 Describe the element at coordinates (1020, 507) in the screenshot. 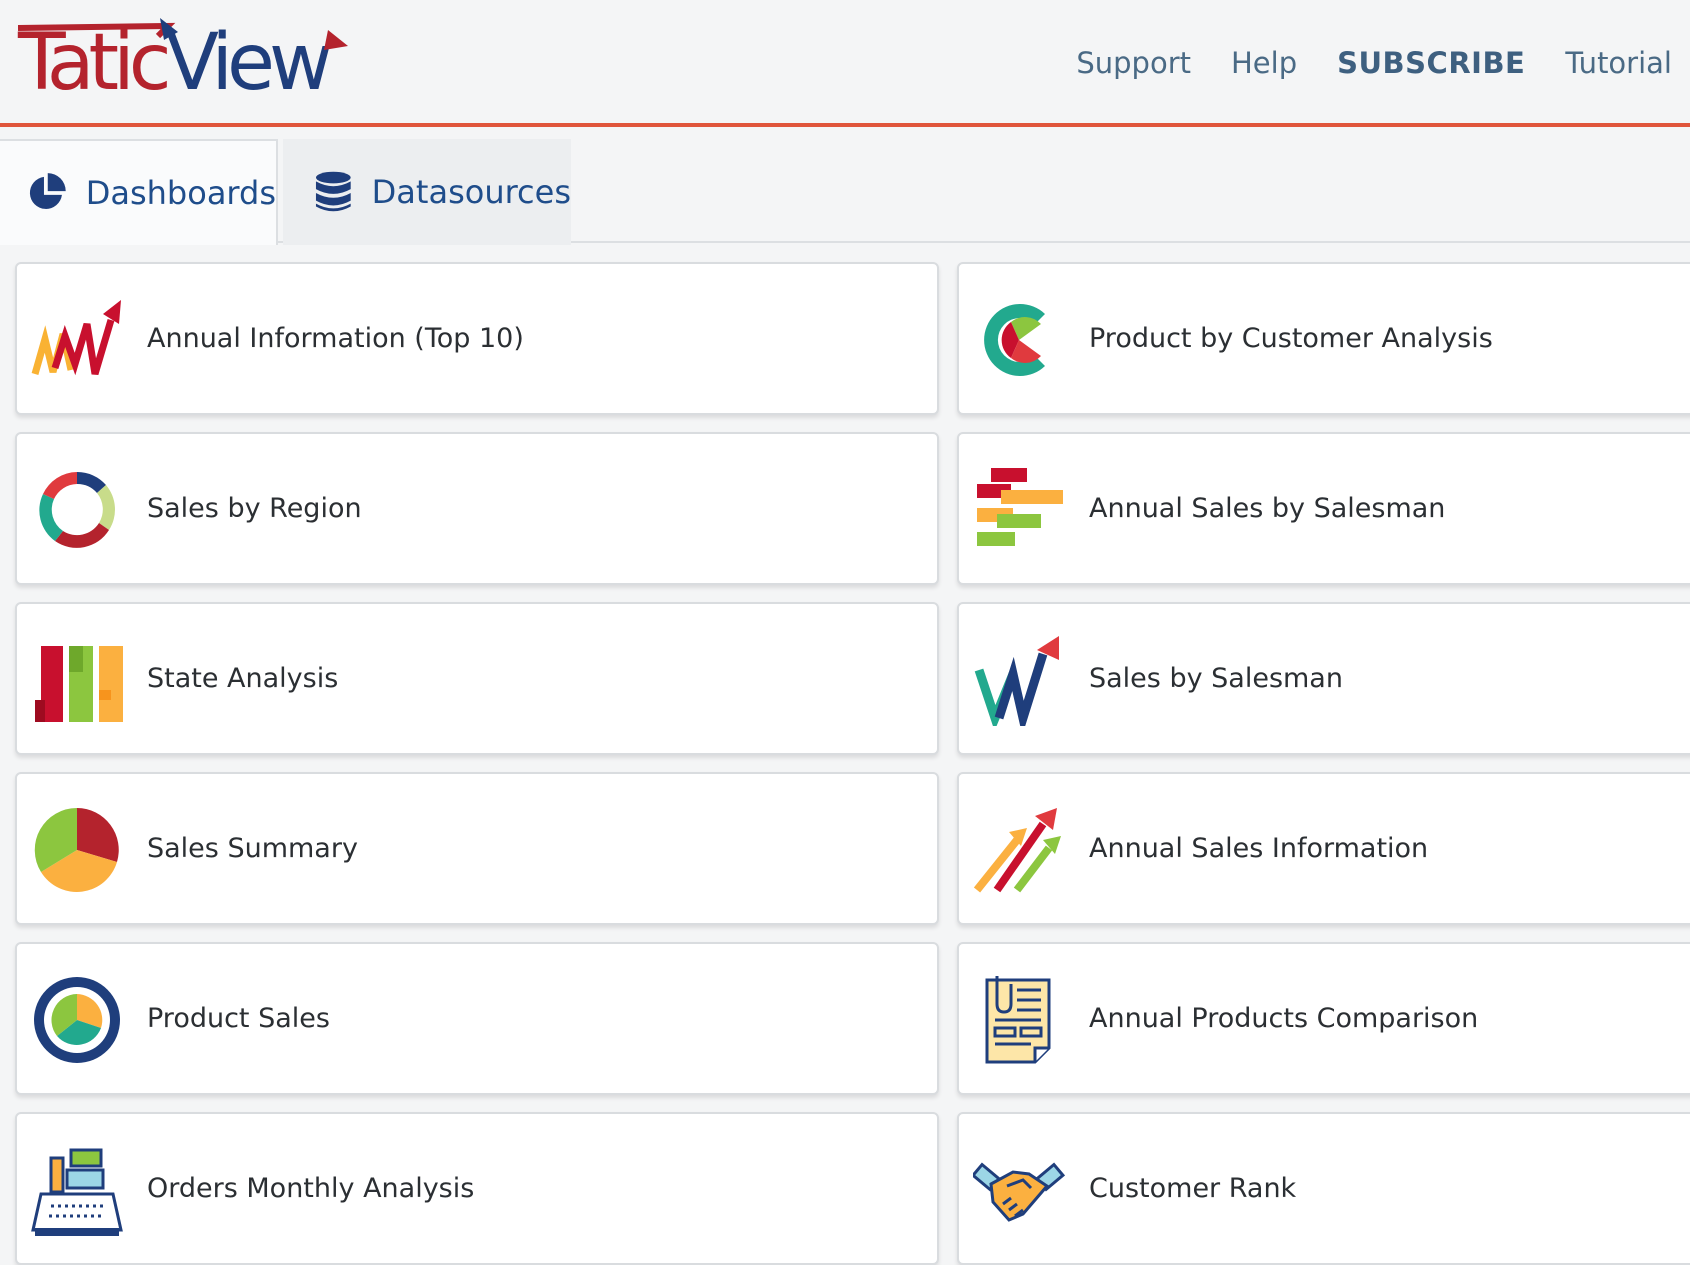

I see `gantt-bars-icon` at that location.